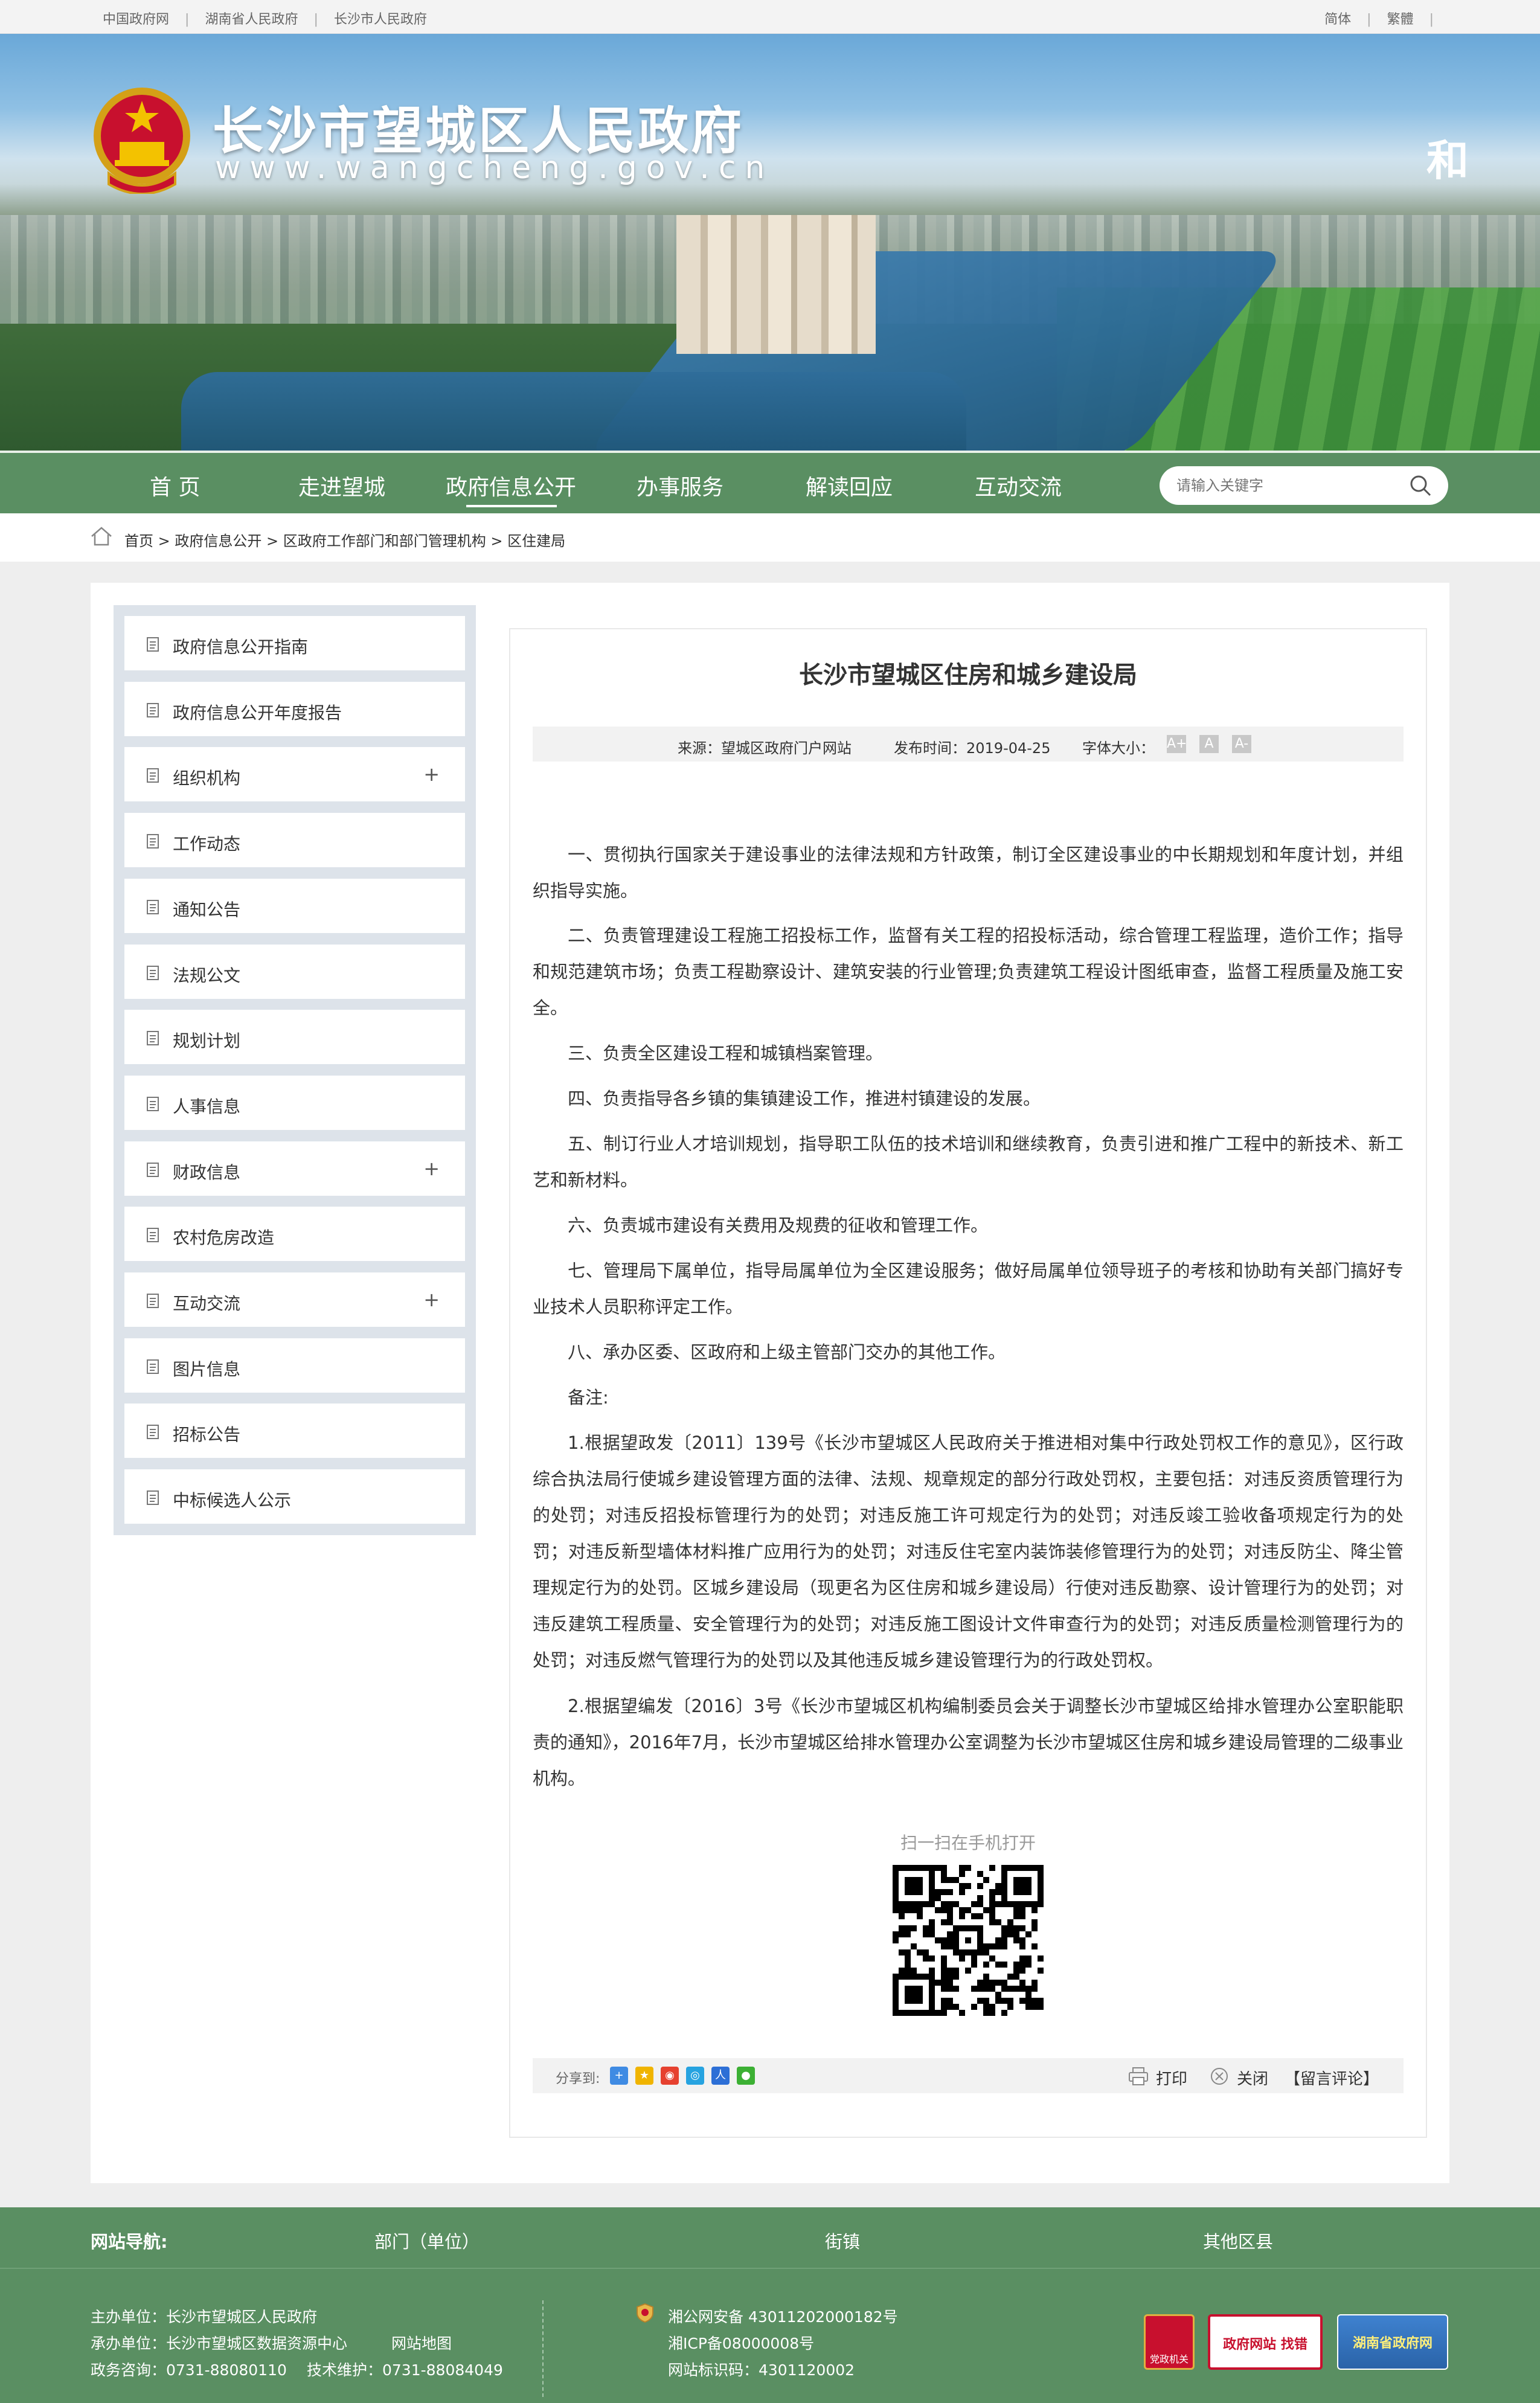  I want to click on banner-calligraphy: 和, so click(1447, 160).